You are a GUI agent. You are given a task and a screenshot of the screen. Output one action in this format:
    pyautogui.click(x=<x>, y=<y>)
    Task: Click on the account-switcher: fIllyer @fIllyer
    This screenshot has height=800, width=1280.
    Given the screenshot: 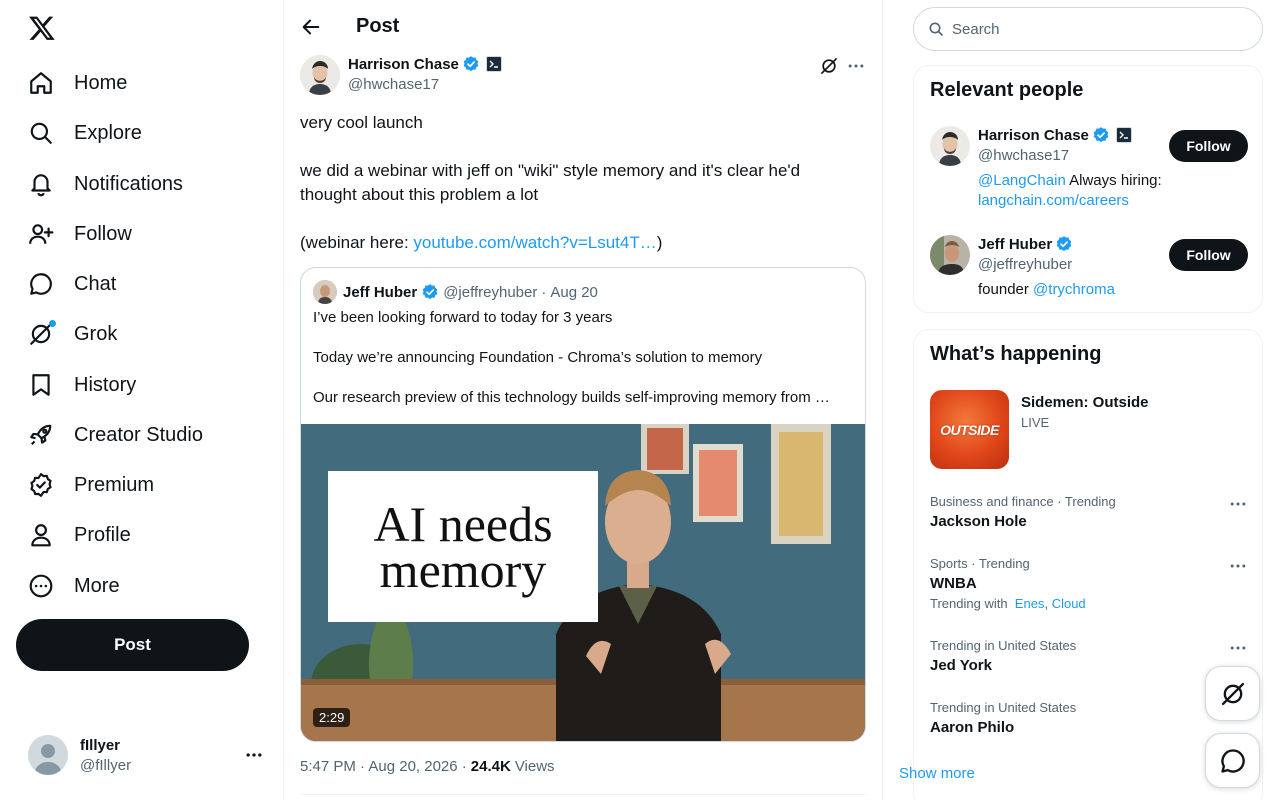 What is the action you would take?
    pyautogui.click(x=148, y=755)
    